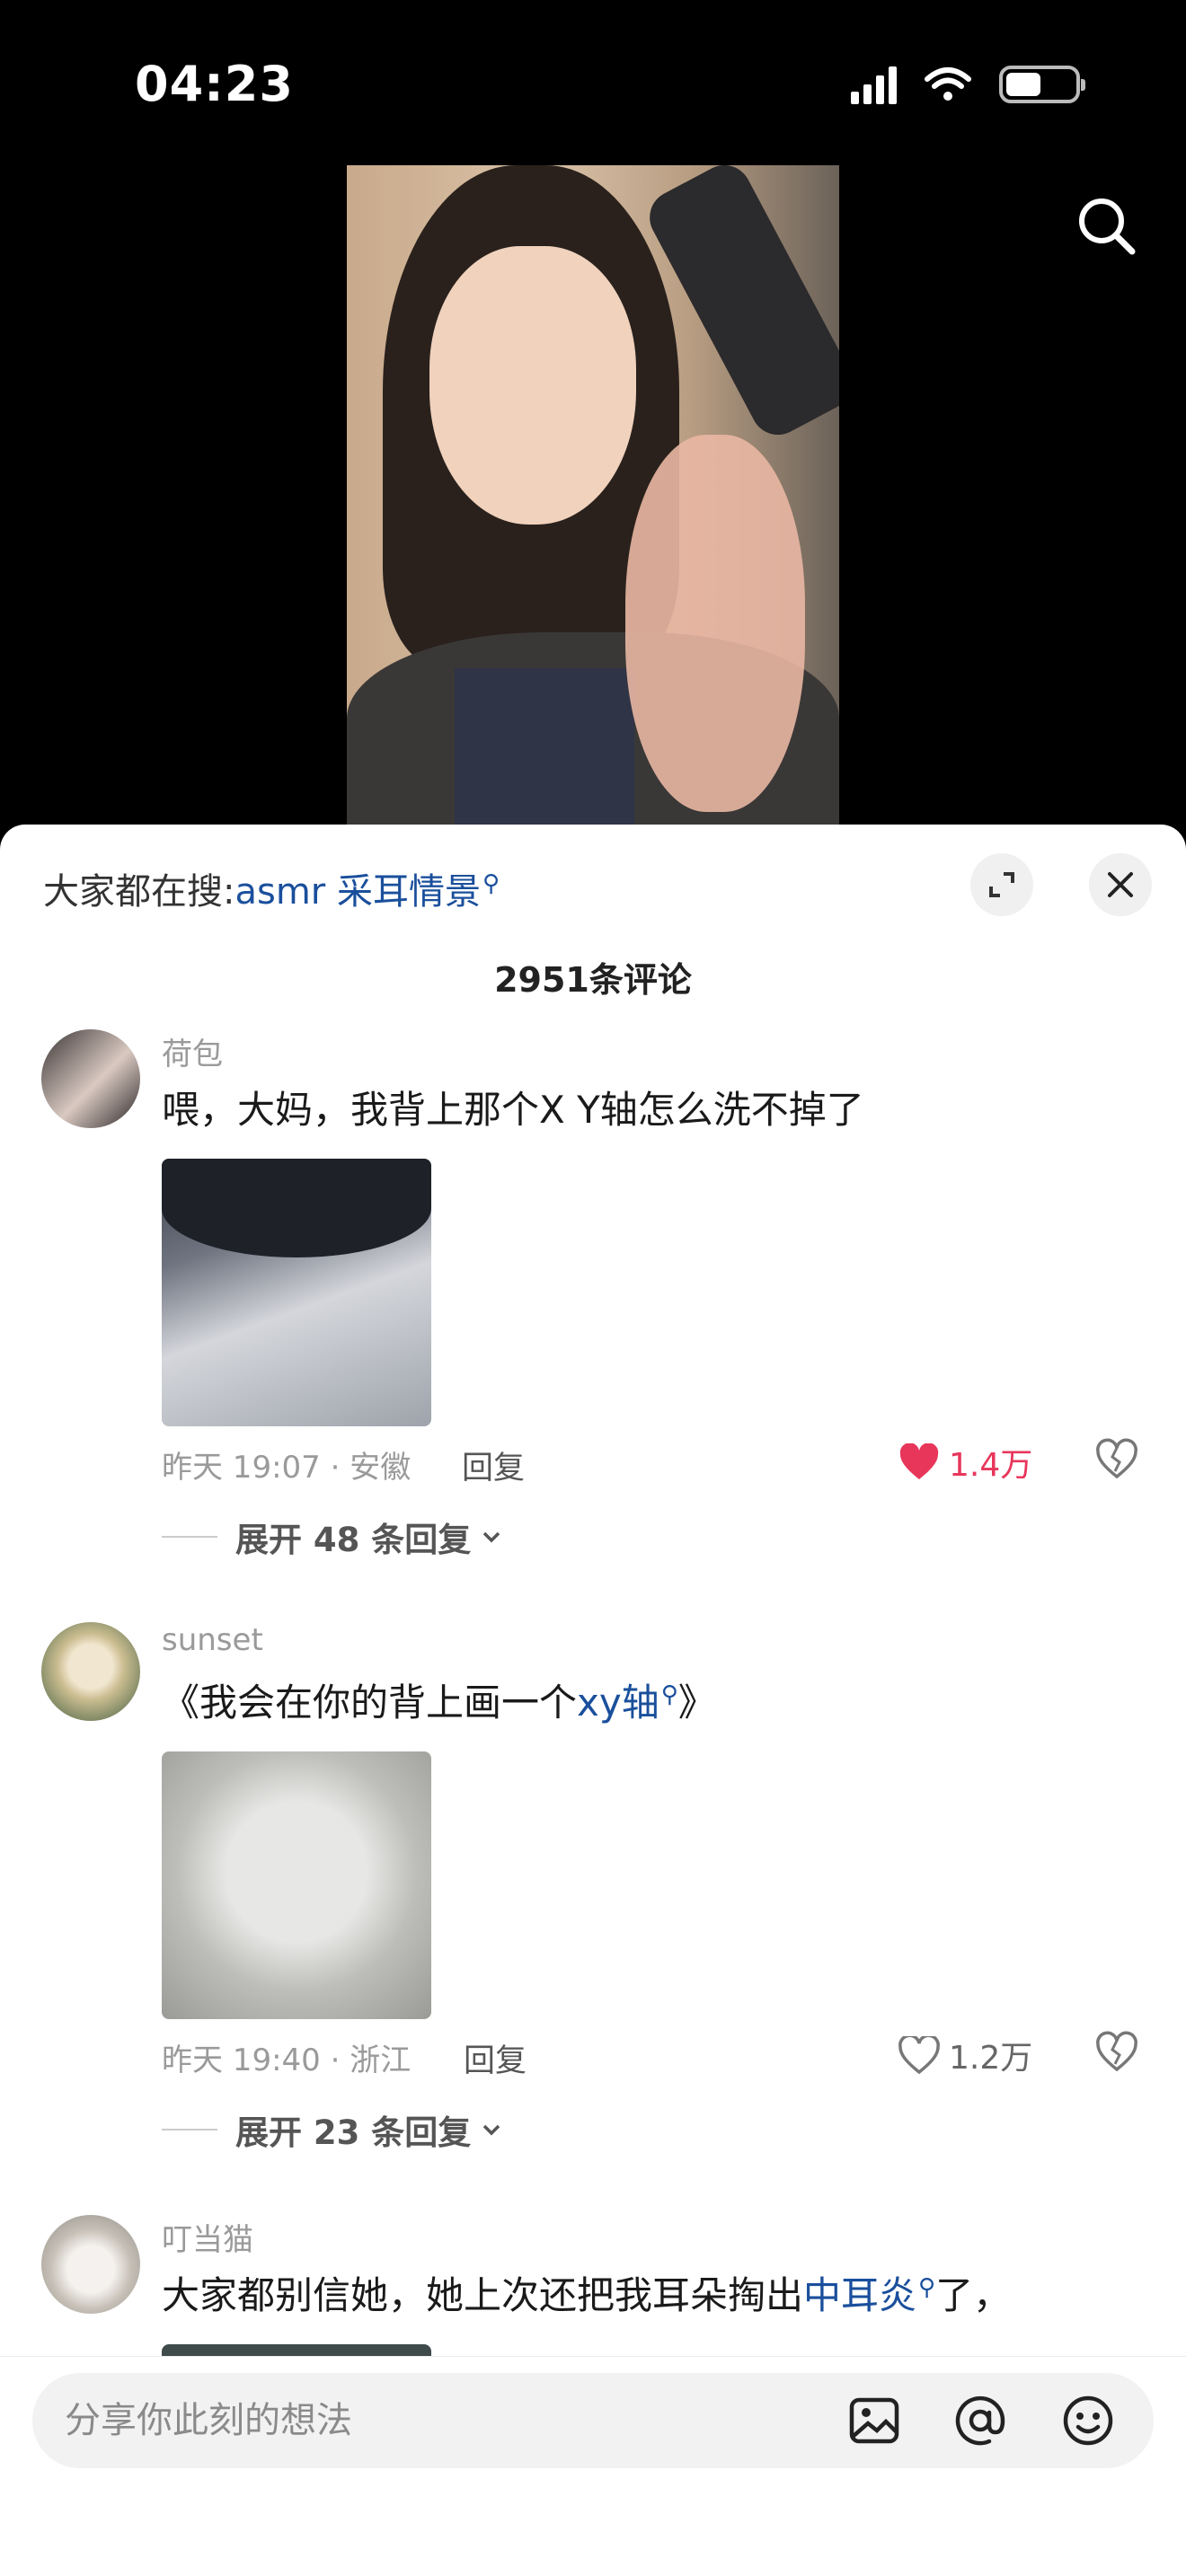  Describe the element at coordinates (618, 1703) in the screenshot. I see `comment-keyword-link: xy轴` at that location.